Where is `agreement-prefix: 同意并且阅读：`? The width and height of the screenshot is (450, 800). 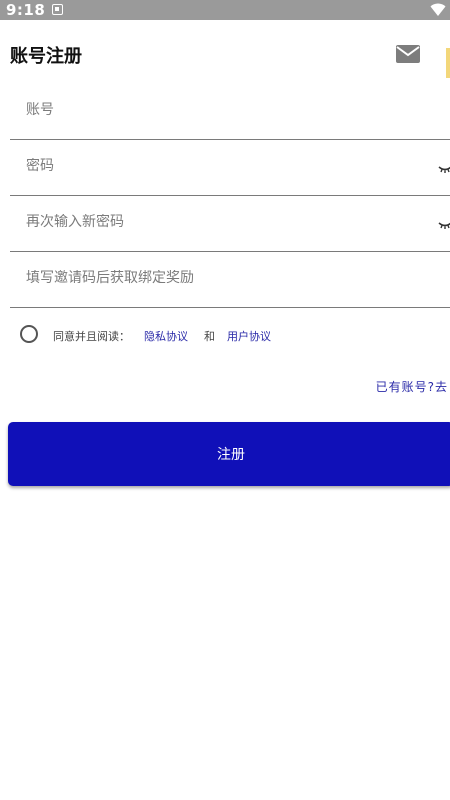
agreement-prefix: 同意并且阅读： is located at coordinates (91, 336).